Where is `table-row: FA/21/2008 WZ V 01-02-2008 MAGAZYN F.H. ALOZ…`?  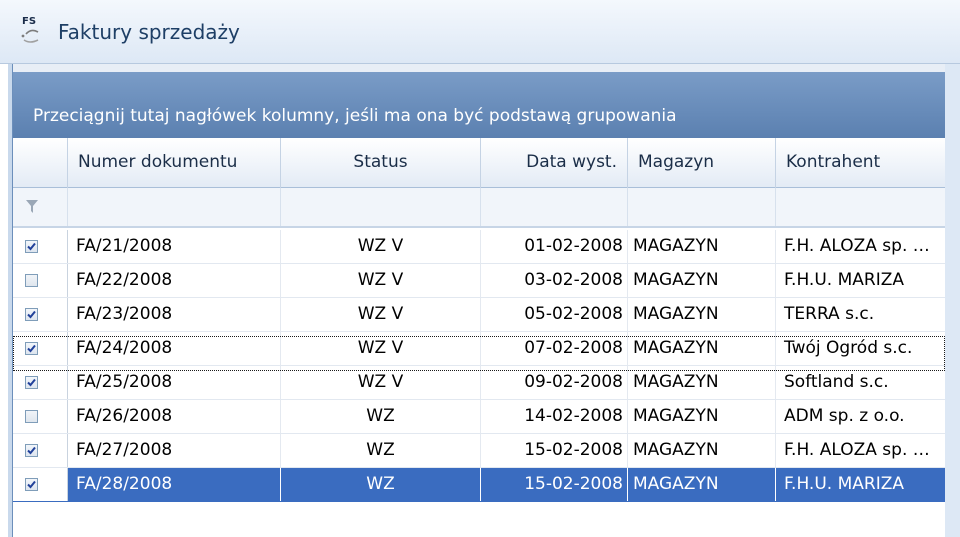
table-row: FA/21/2008 WZ V 01-02-2008 MAGAZYN F.H. ALOZ… is located at coordinates (479, 247).